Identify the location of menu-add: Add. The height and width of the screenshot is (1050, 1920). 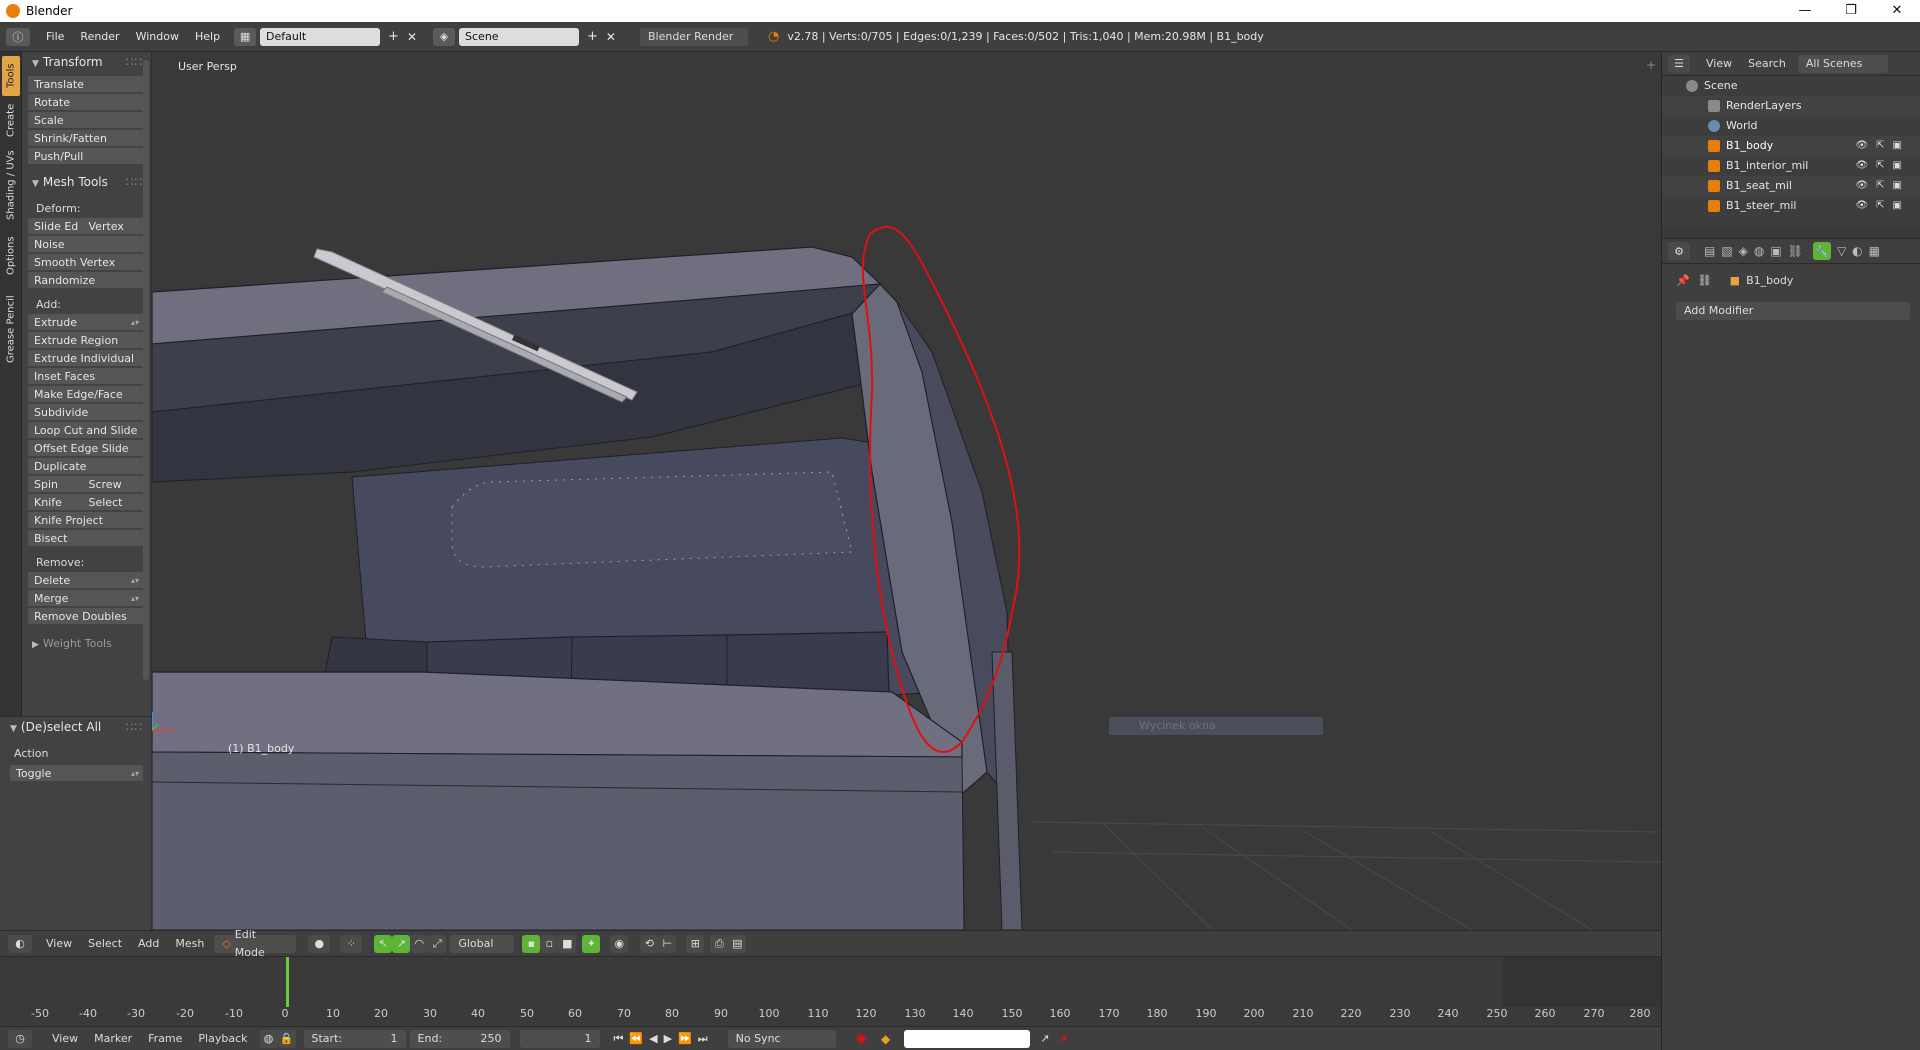
(148, 944).